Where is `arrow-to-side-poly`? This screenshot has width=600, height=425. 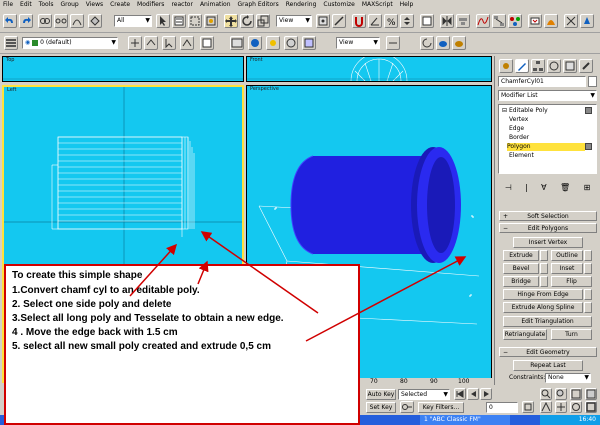
arrow-to-side-poly is located at coordinates (153, 270).